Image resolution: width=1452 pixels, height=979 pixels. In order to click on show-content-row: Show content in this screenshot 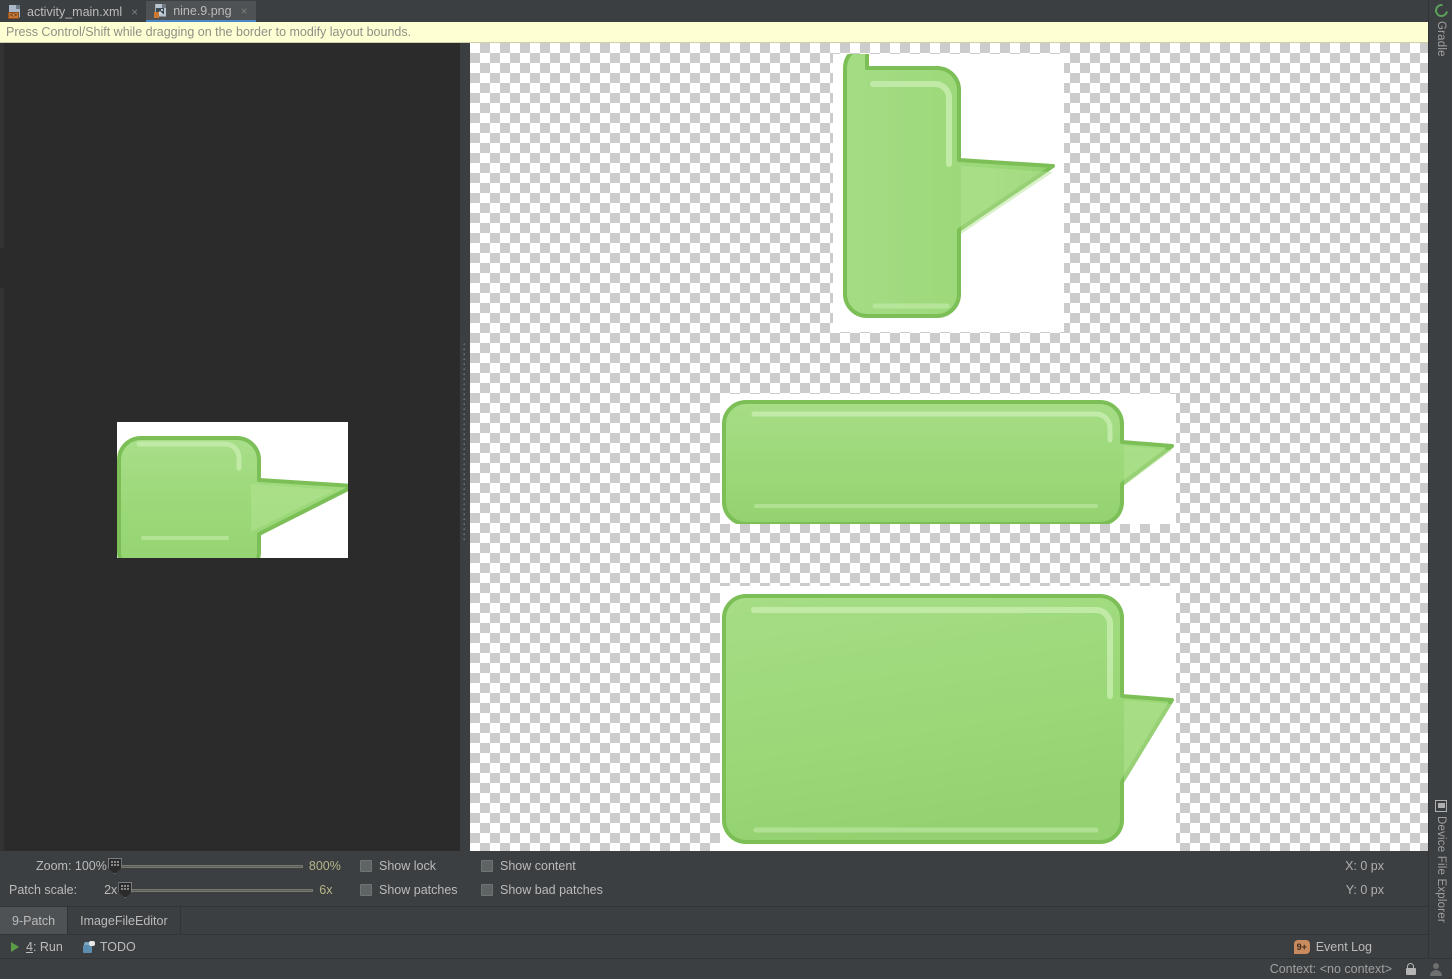, I will do `click(528, 866)`.